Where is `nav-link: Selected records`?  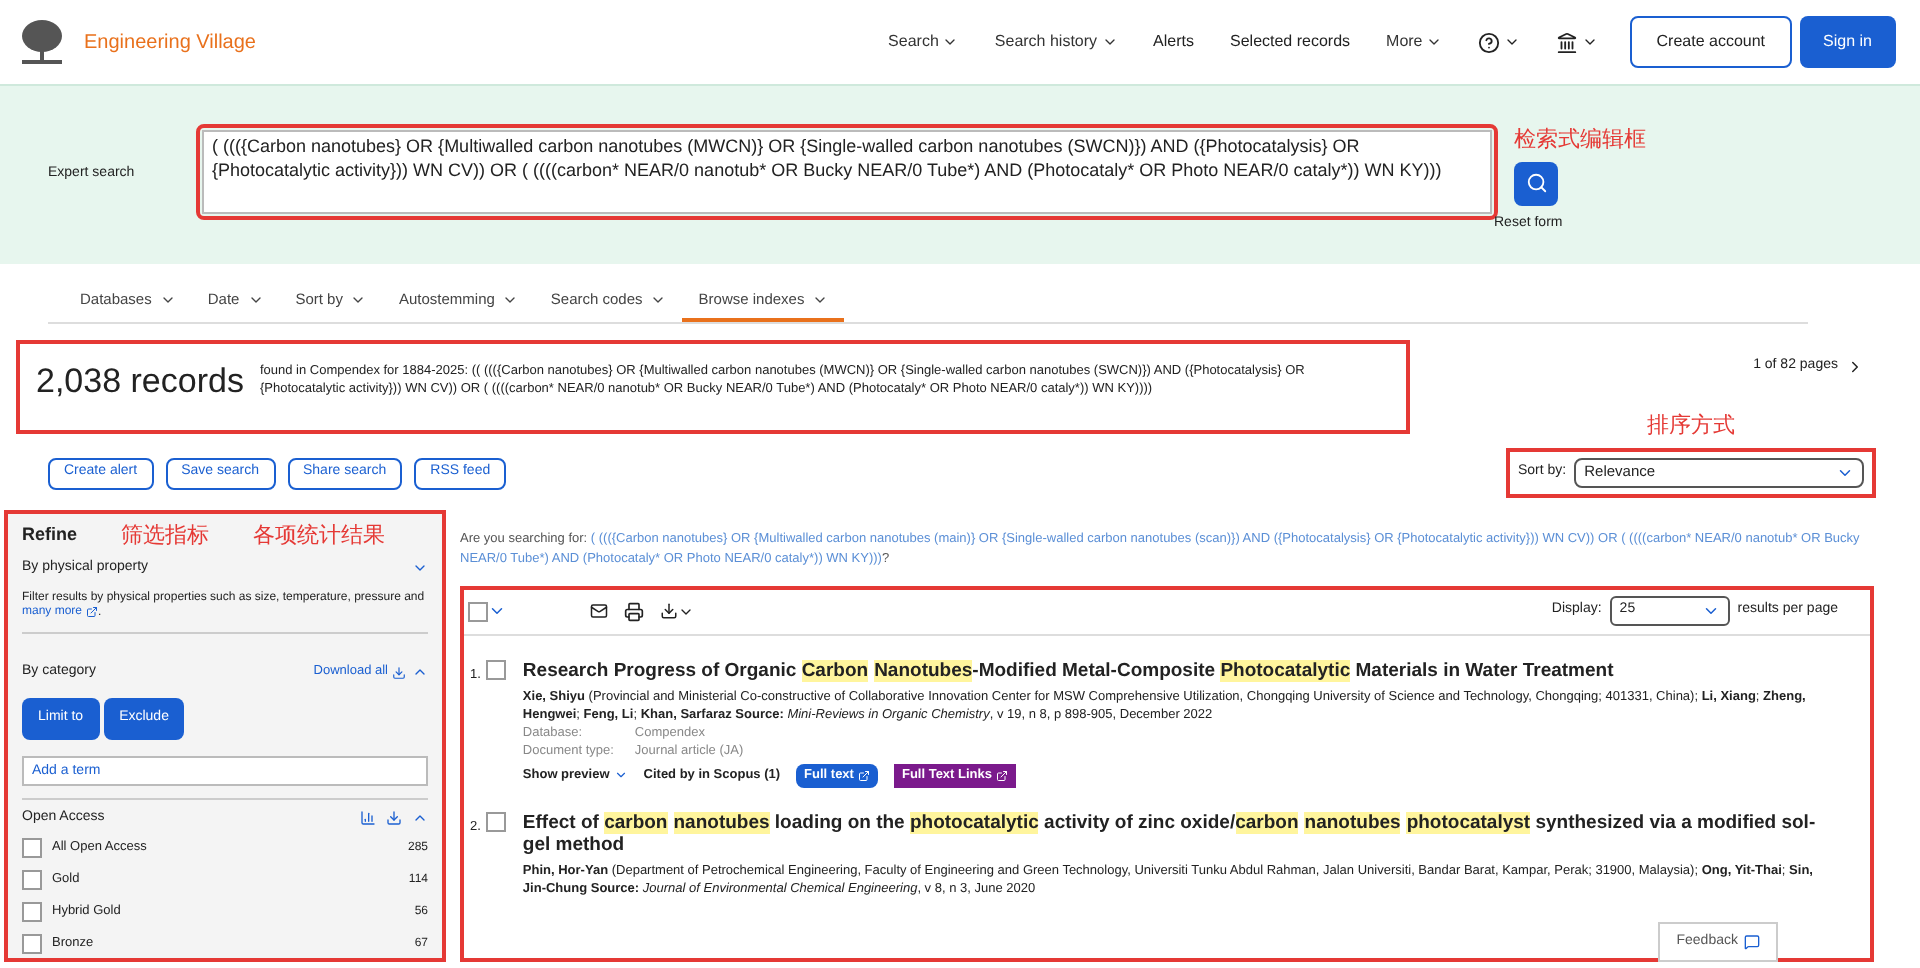 nav-link: Selected records is located at coordinates (1290, 42).